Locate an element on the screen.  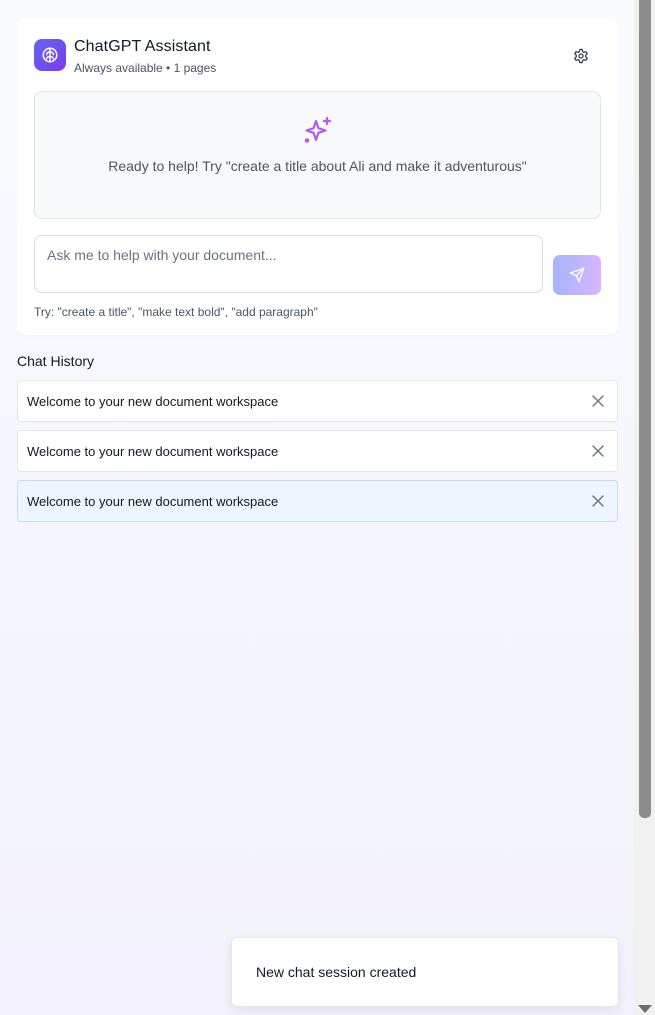
chat-history-title: Chat History is located at coordinates (56, 361).